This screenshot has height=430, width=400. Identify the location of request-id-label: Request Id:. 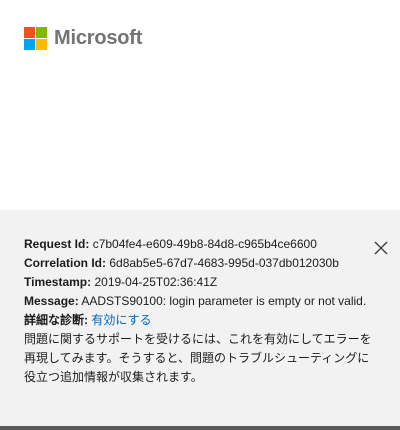
(57, 244).